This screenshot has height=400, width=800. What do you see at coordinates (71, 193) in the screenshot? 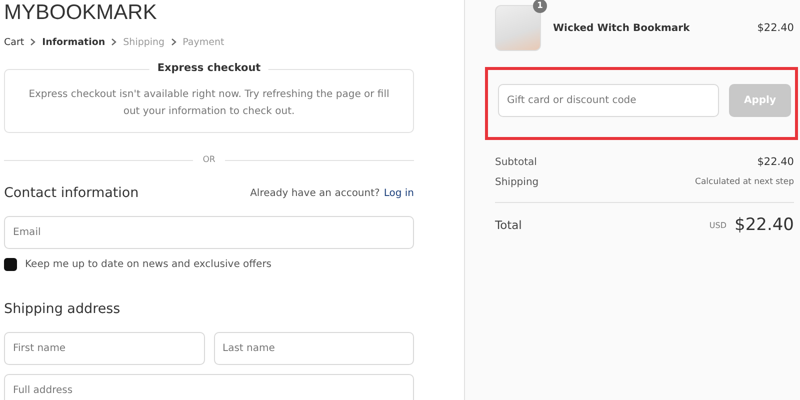
I see `section-heading: Contact information` at bounding box center [71, 193].